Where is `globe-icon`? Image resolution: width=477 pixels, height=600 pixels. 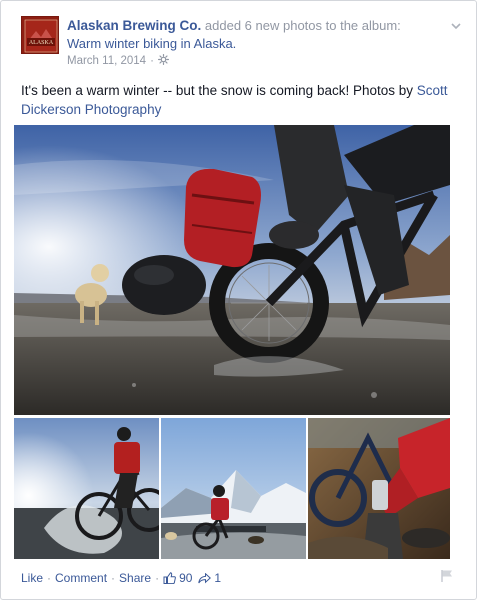
globe-icon is located at coordinates (163, 61).